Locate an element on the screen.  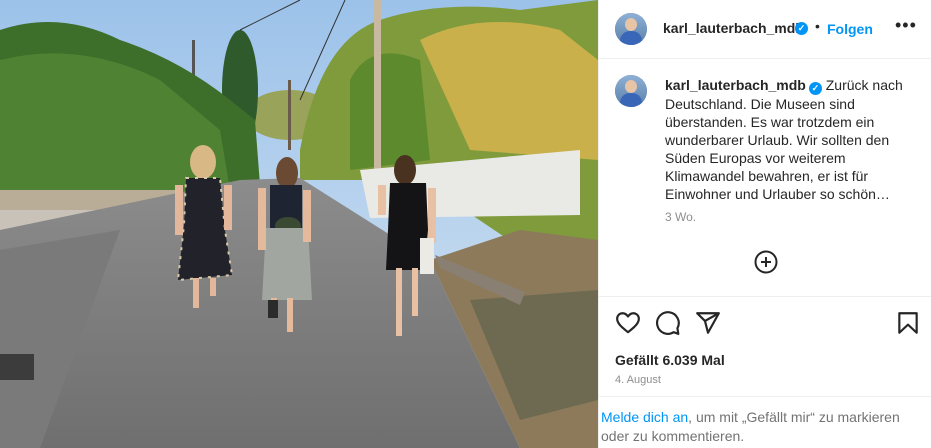
more-options-icon: ••• is located at coordinates (906, 26).